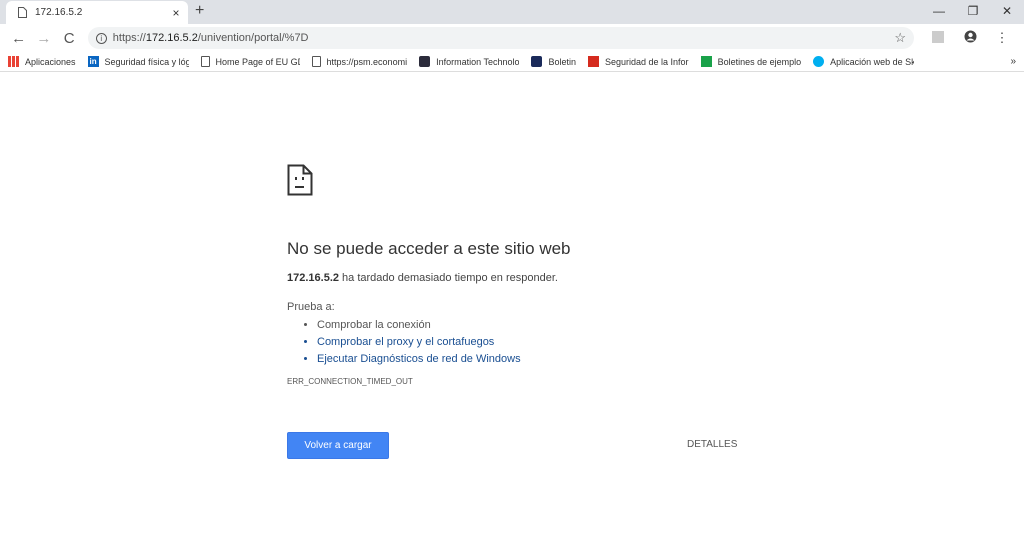 The image size is (1024, 539). Describe the element at coordinates (532, 342) in the screenshot. I see `suggestion-check-proxy-link: Comprobar el proxy y el cortafuegos` at that location.